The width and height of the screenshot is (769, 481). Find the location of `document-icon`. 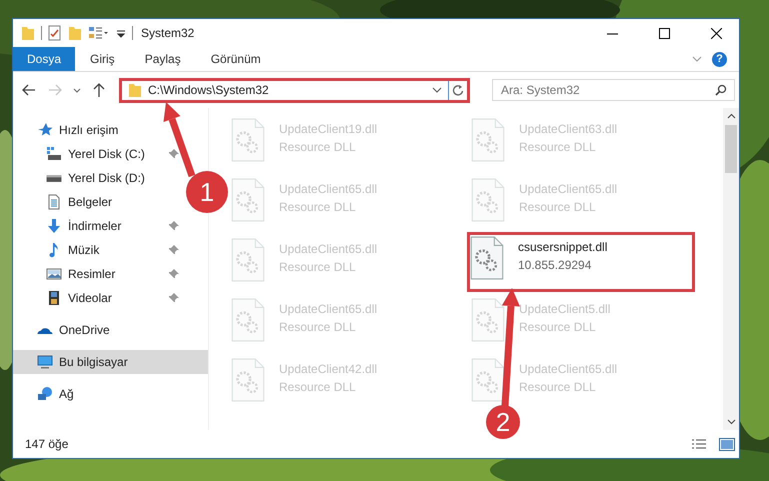

document-icon is located at coordinates (54, 202).